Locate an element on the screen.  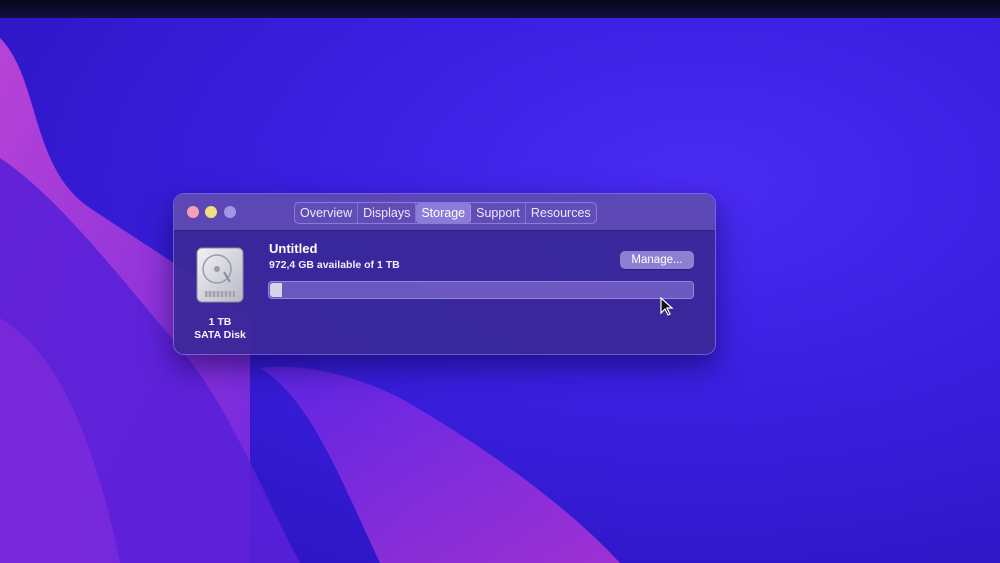
tab-storage: Storage is located at coordinates (444, 213).